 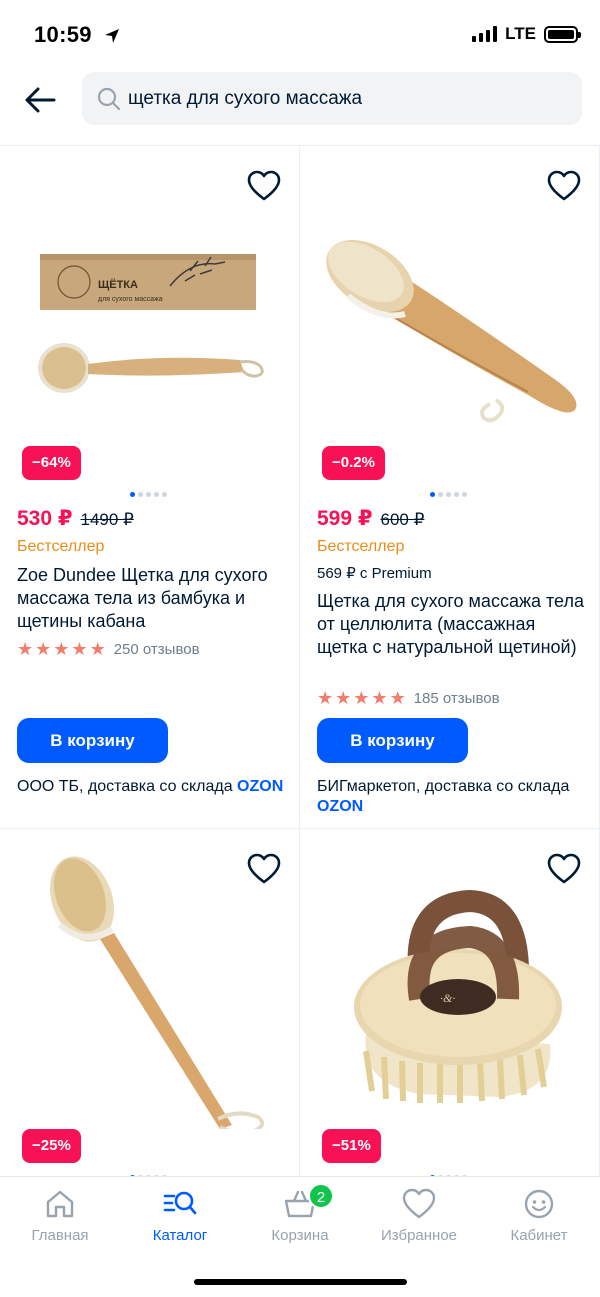 I want to click on tab-favorites: Избранное, so click(x=419, y=1215).